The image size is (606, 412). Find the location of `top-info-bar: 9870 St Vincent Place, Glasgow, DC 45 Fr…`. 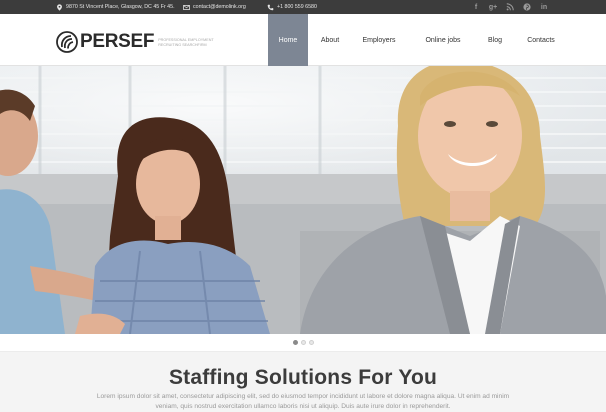

top-info-bar: 9870 St Vincent Place, Glasgow, DC 45 Fr… is located at coordinates (303, 7).